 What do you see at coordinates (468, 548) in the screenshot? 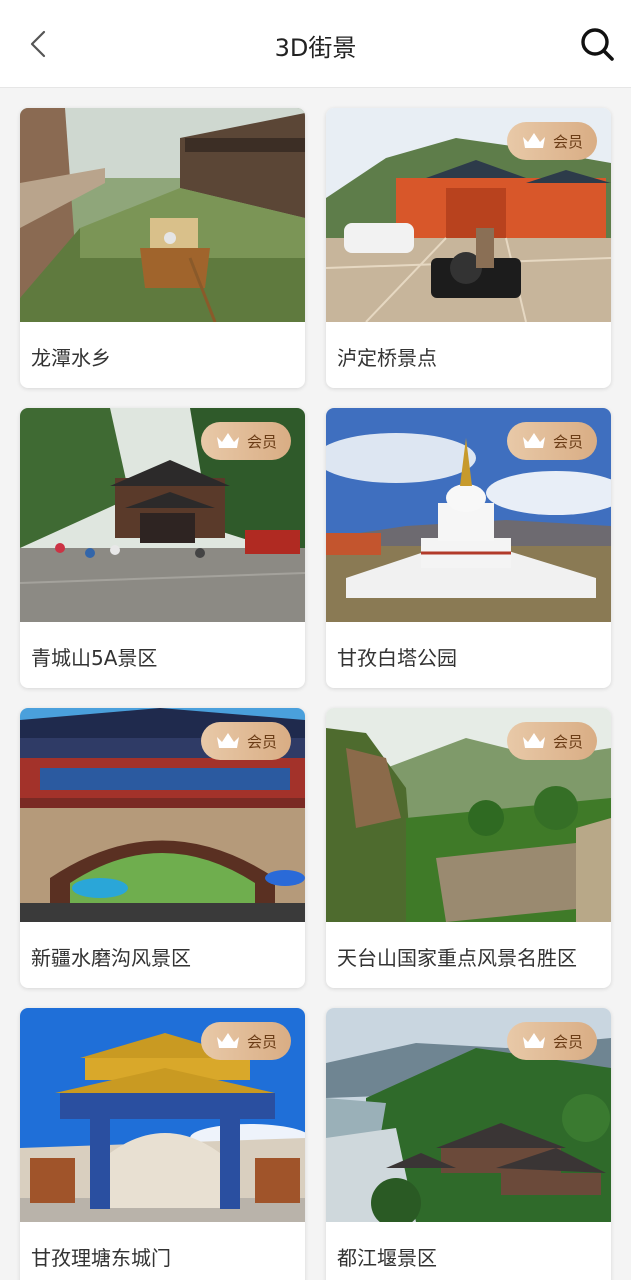
I see `scenic-card: 会员 甘孜白塔公园` at bounding box center [468, 548].